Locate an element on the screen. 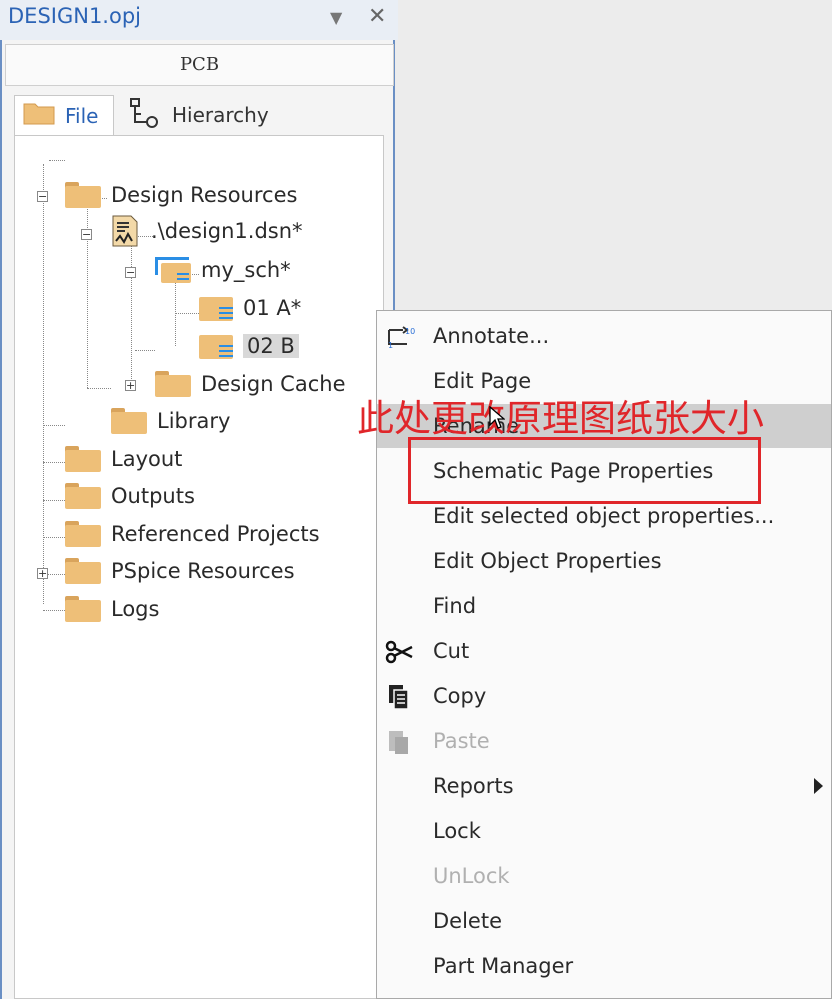  tab-file: File is located at coordinates (64, 115).